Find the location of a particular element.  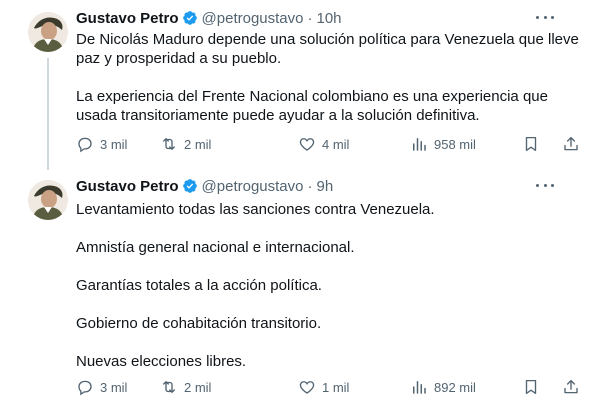

tweet-paragraph: Nuevas elecciones libres. is located at coordinates (161, 361).